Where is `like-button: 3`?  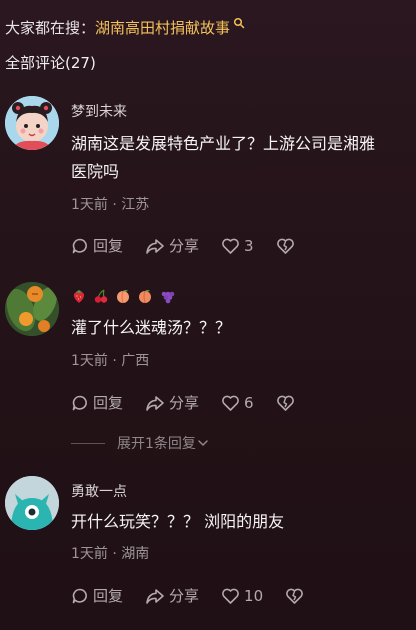
like-button: 3 is located at coordinates (237, 246).